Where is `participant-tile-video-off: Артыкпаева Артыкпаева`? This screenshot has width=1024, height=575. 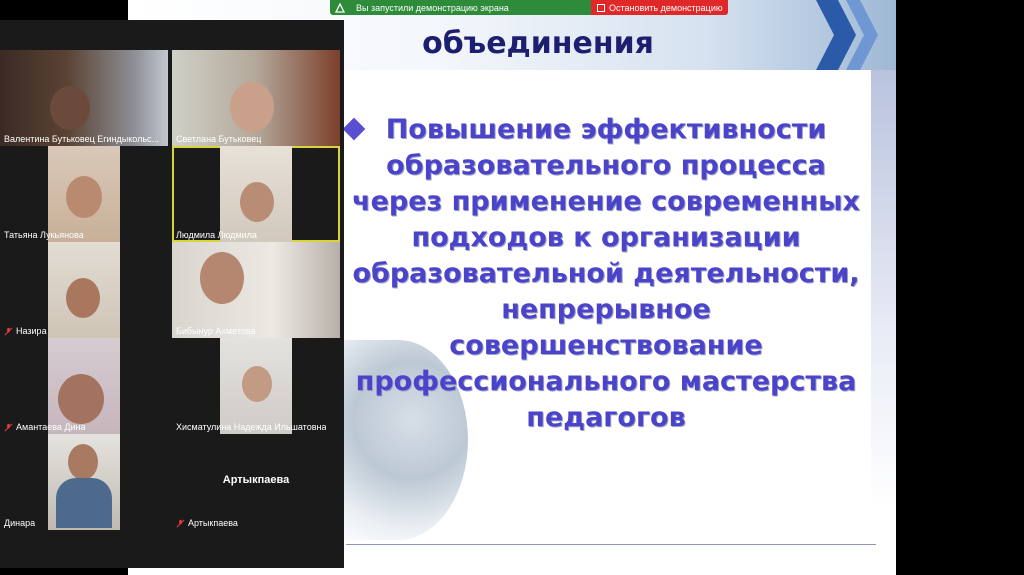 participant-tile-video-off: Артыкпаева Артыкпаева is located at coordinates (256, 482).